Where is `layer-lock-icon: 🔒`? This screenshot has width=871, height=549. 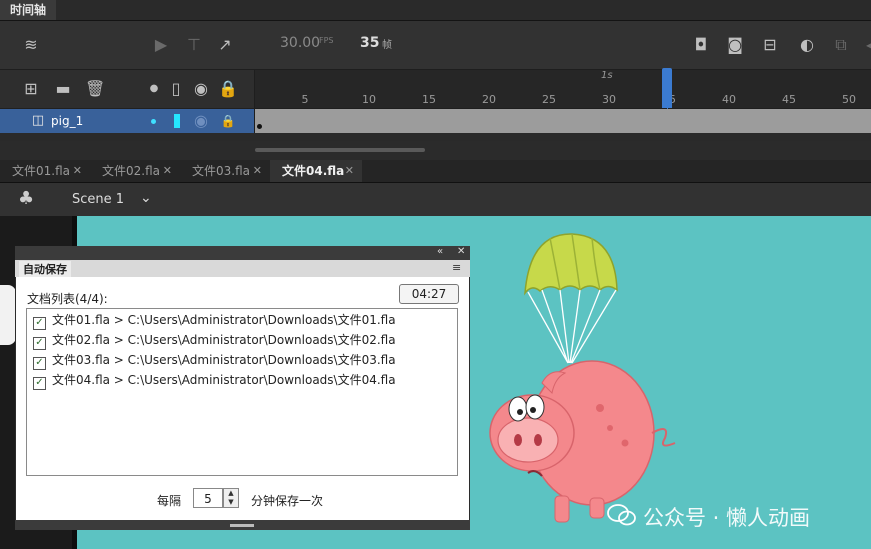
layer-lock-icon: 🔒 is located at coordinates (228, 121).